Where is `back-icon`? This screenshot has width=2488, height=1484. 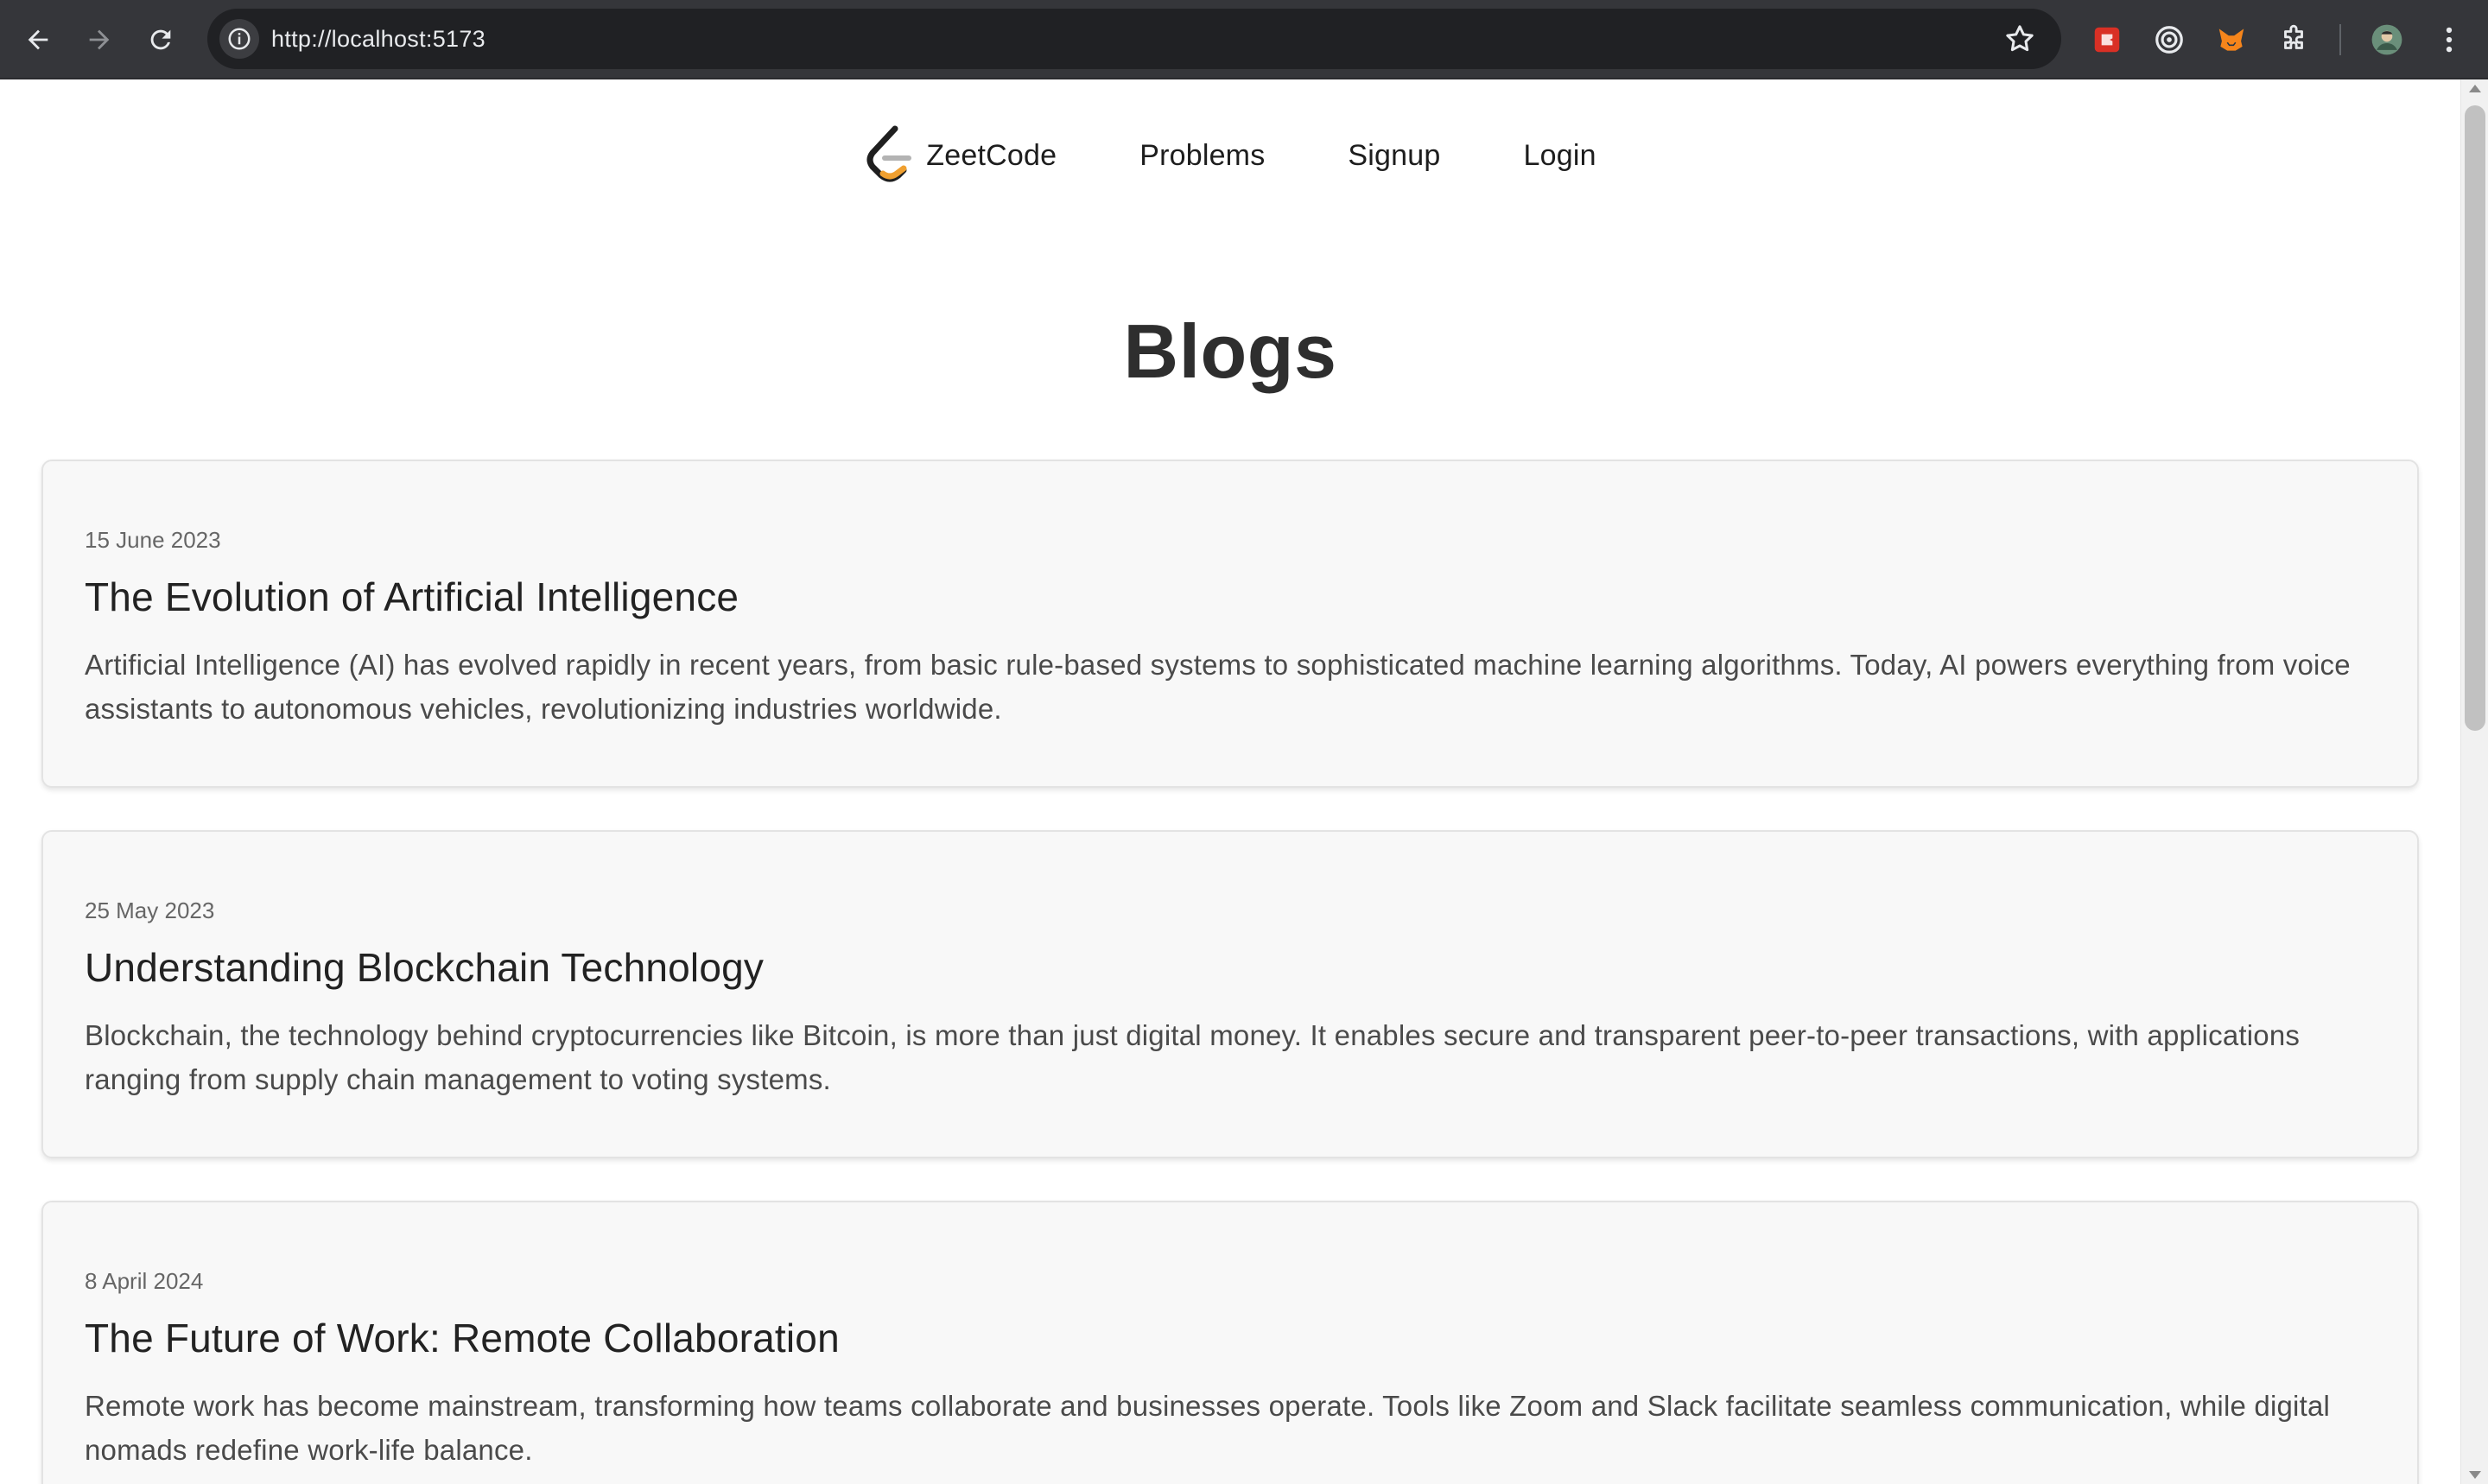
back-icon is located at coordinates (38, 39).